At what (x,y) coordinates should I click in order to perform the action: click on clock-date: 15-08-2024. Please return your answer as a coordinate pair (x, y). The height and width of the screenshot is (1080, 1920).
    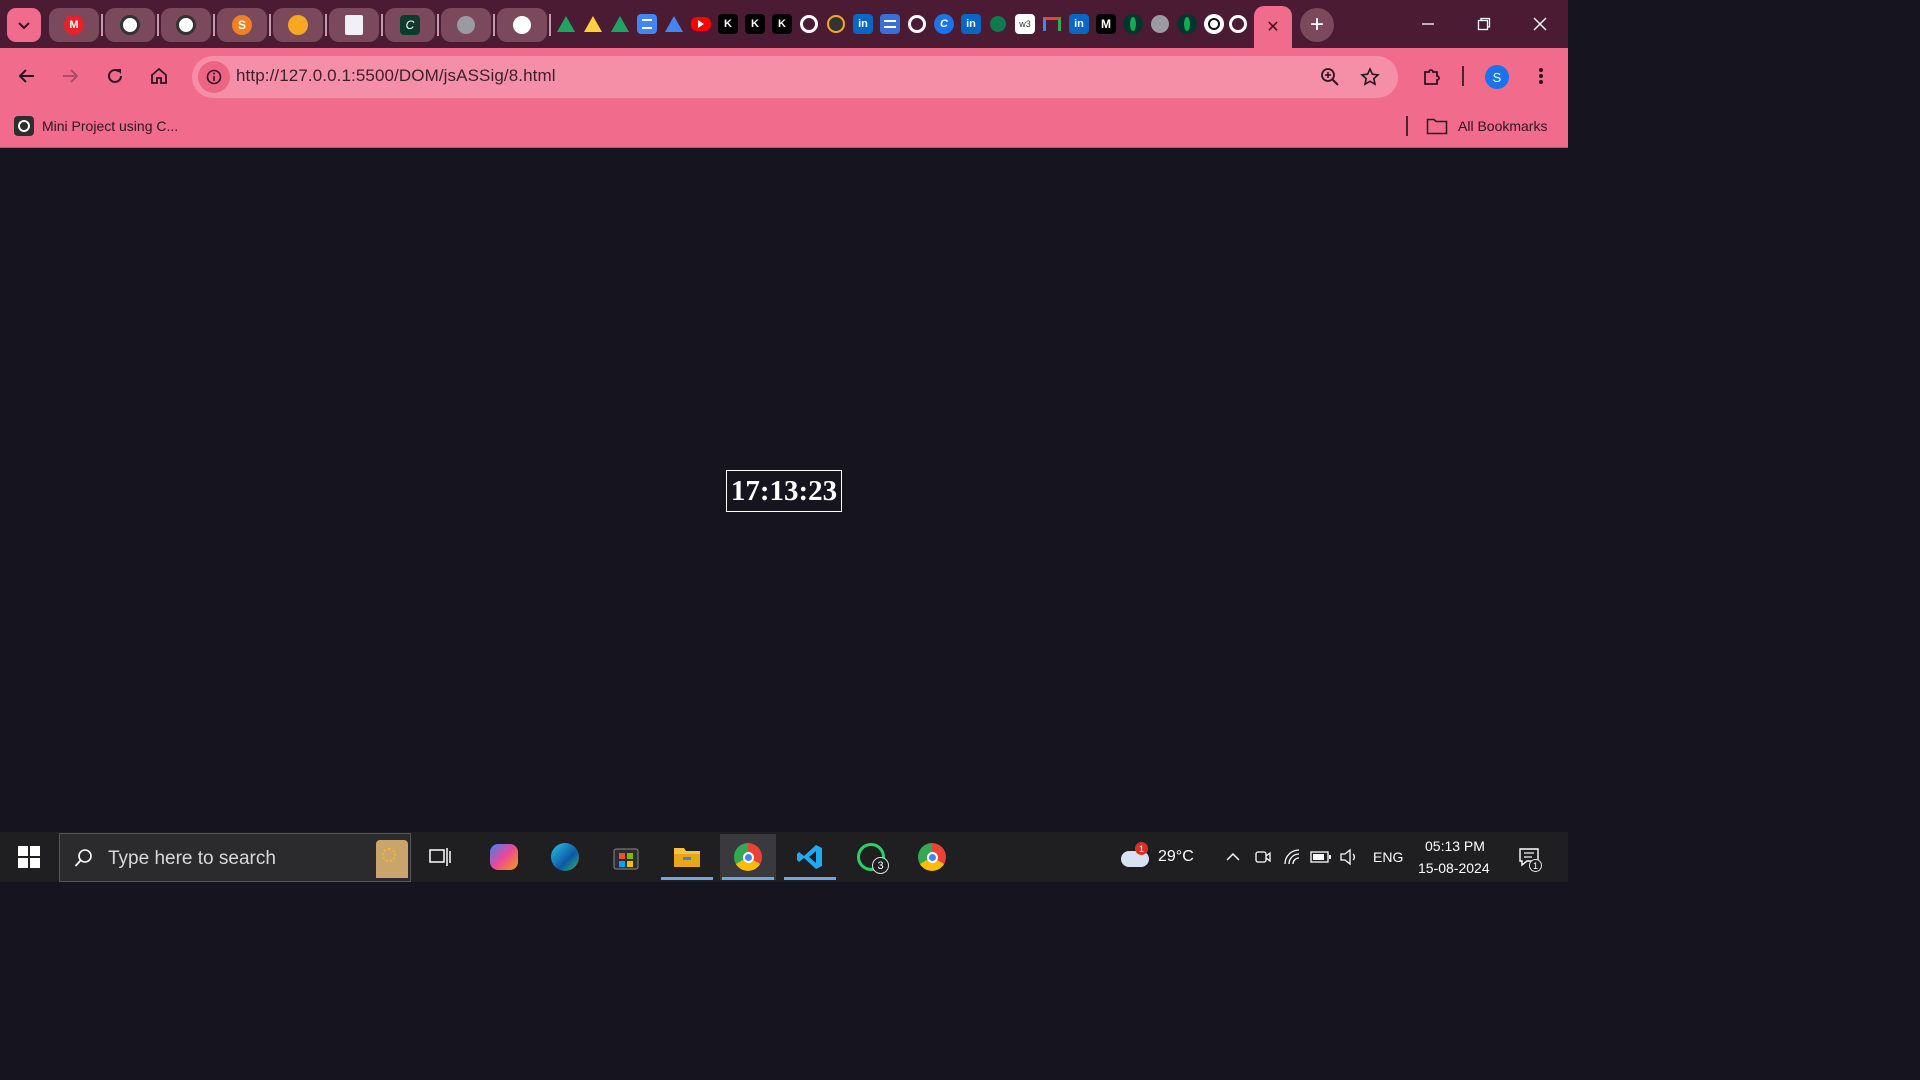
    Looking at the image, I should click on (1454, 868).